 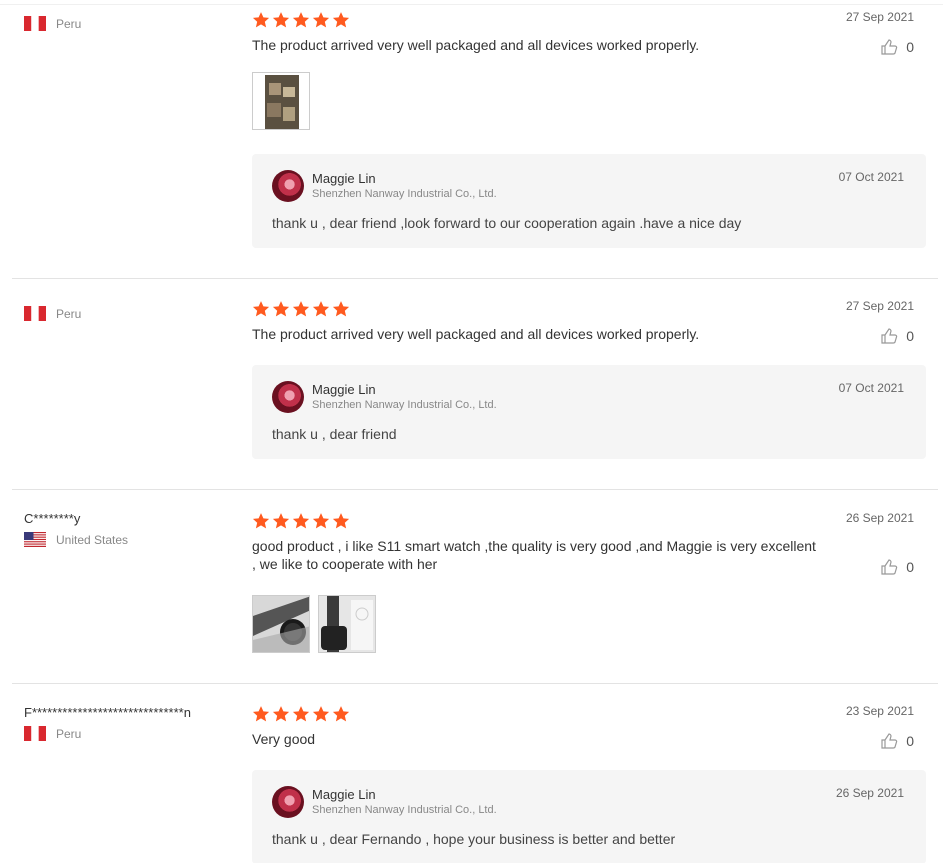 What do you see at coordinates (284, 739) in the screenshot?
I see `review-text: Very good` at bounding box center [284, 739].